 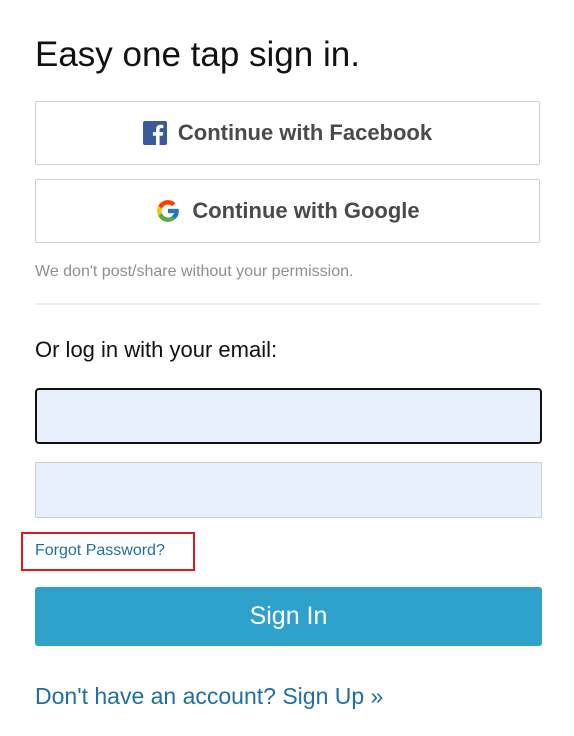 What do you see at coordinates (154, 133) in the screenshot?
I see `facebook-icon` at bounding box center [154, 133].